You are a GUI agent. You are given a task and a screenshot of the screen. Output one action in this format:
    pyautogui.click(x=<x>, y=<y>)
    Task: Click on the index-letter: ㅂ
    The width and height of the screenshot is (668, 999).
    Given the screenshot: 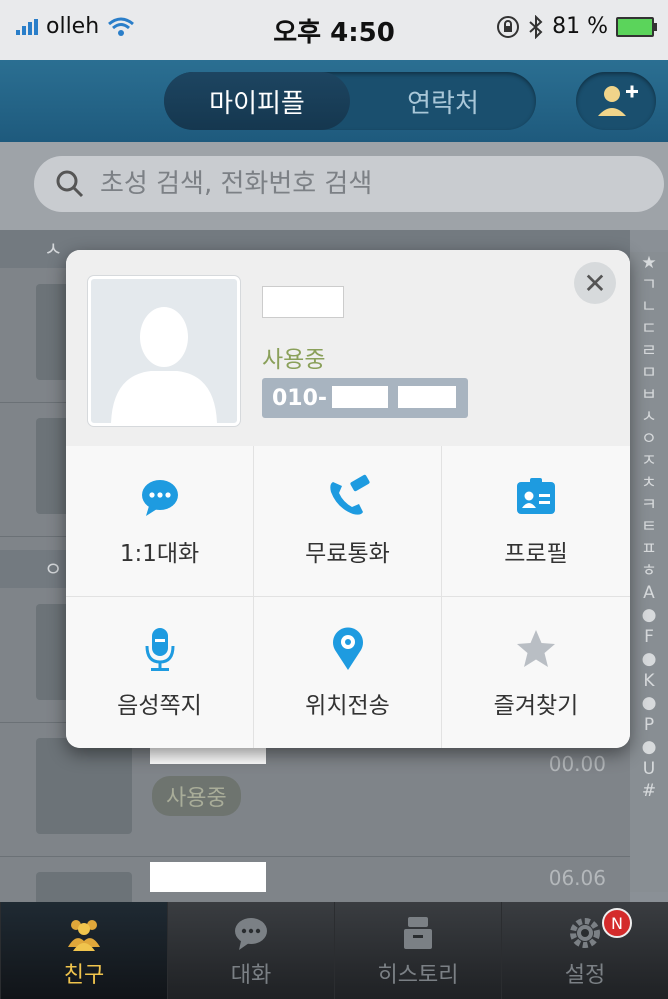 What is the action you would take?
    pyautogui.click(x=649, y=395)
    